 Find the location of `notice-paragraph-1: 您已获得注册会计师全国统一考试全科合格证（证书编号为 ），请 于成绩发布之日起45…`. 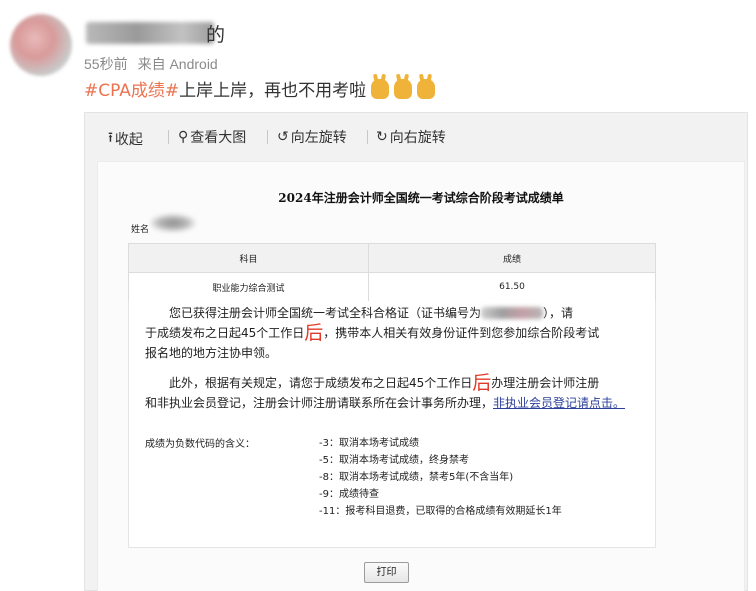

notice-paragraph-1: 您已获得注册会计师全国统一考试全科合格证（证书编号为 ），请 于成绩发布之日起45… is located at coordinates (372, 333).